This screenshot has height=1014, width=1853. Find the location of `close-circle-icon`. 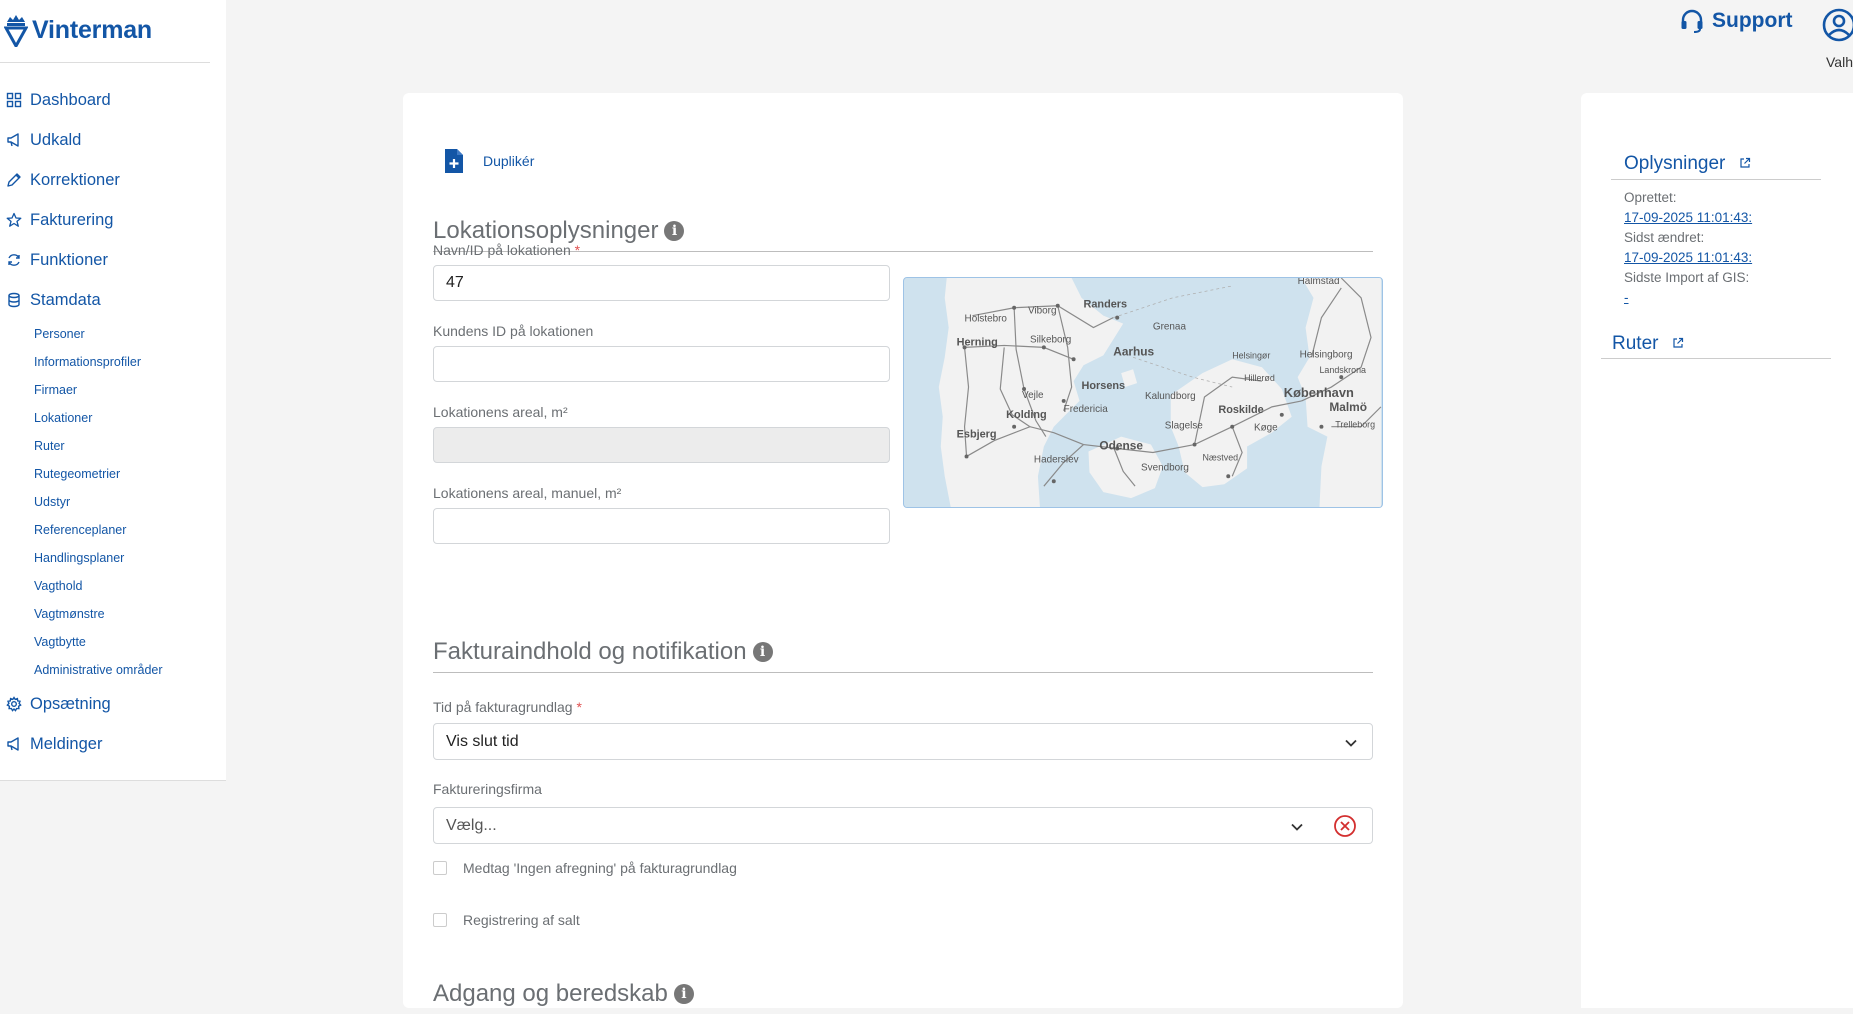

close-circle-icon is located at coordinates (1345, 825).